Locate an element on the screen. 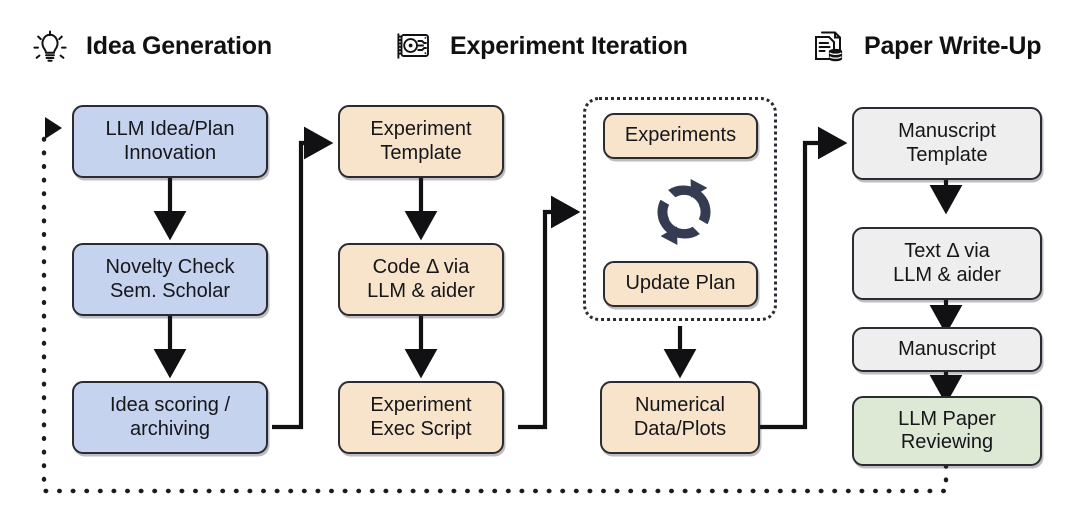  node-label: Code Δ via LLM & aider is located at coordinates (421, 279).